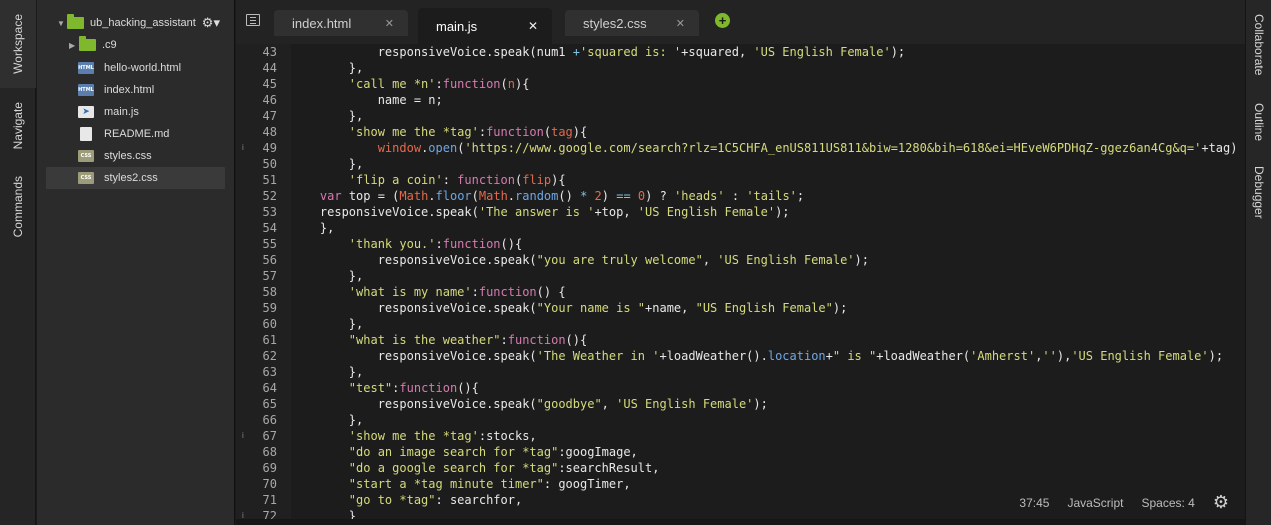  What do you see at coordinates (257, 52) in the screenshot?
I see `line-number: 43` at bounding box center [257, 52].